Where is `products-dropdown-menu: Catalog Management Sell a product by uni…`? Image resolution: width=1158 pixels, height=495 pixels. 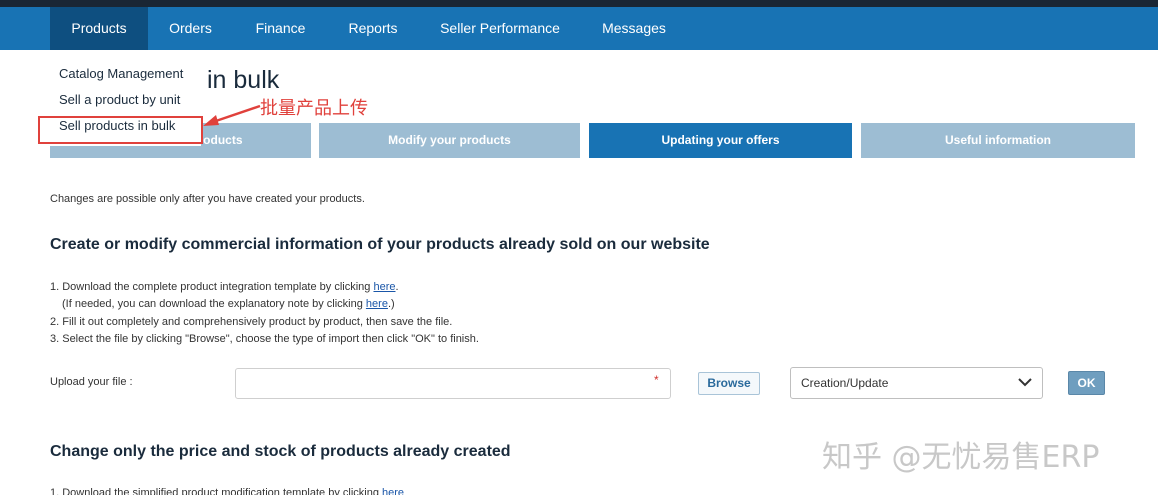 products-dropdown-menu: Catalog Management Sell a product by uni… is located at coordinates (125, 98).